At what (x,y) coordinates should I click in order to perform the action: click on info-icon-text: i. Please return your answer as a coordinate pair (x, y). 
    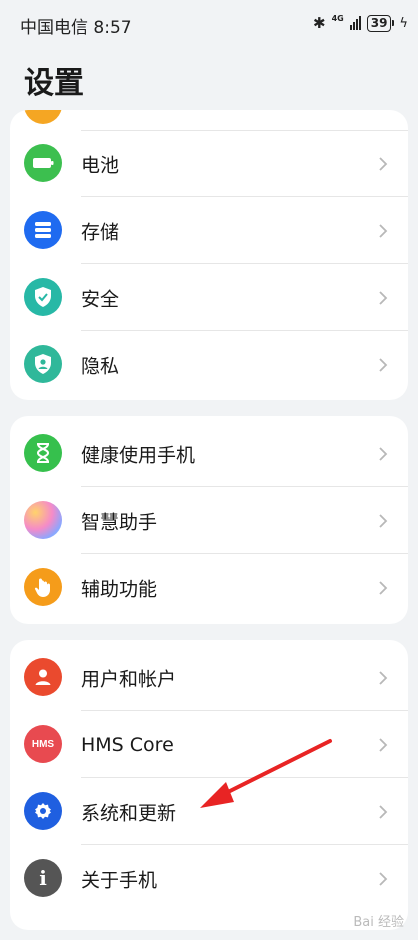
    Looking at the image, I should click on (43, 878).